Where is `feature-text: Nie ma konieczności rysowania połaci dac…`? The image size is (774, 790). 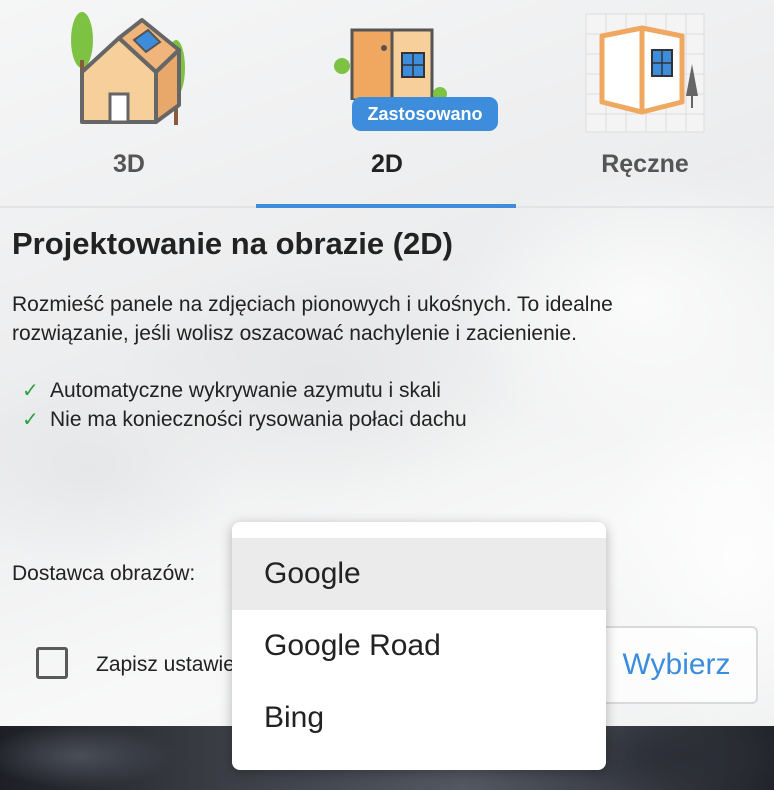 feature-text: Nie ma konieczności rysowania połaci dac… is located at coordinates (258, 419).